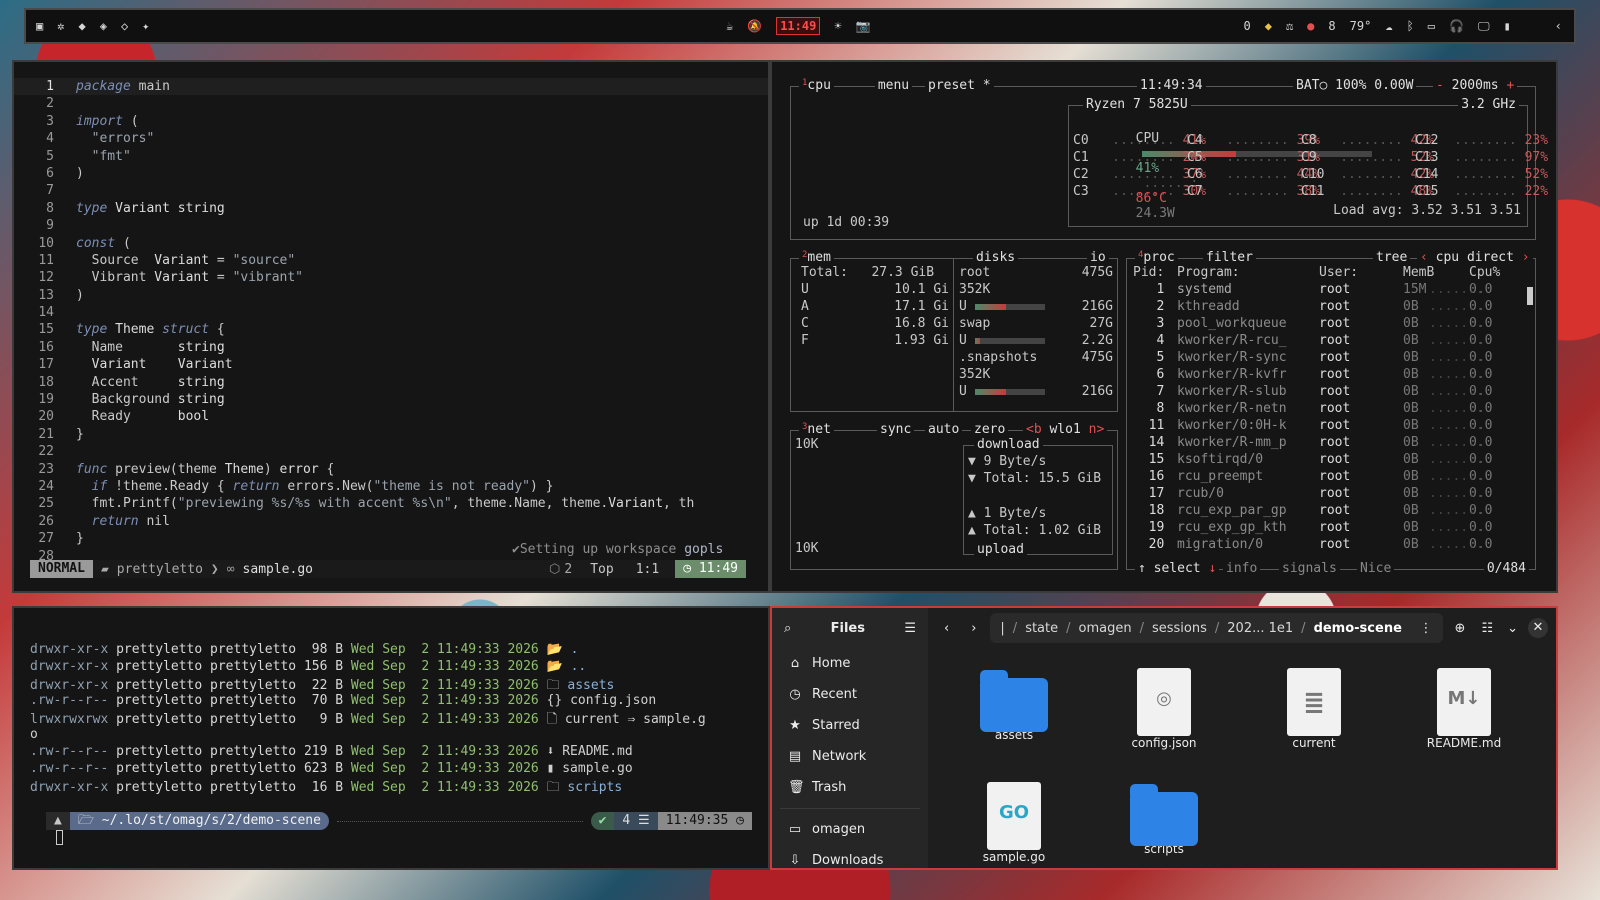  What do you see at coordinates (391, 277) in the screenshot?
I see `code-line: 12 Vibrant Variant = "vibrant"` at bounding box center [391, 277].